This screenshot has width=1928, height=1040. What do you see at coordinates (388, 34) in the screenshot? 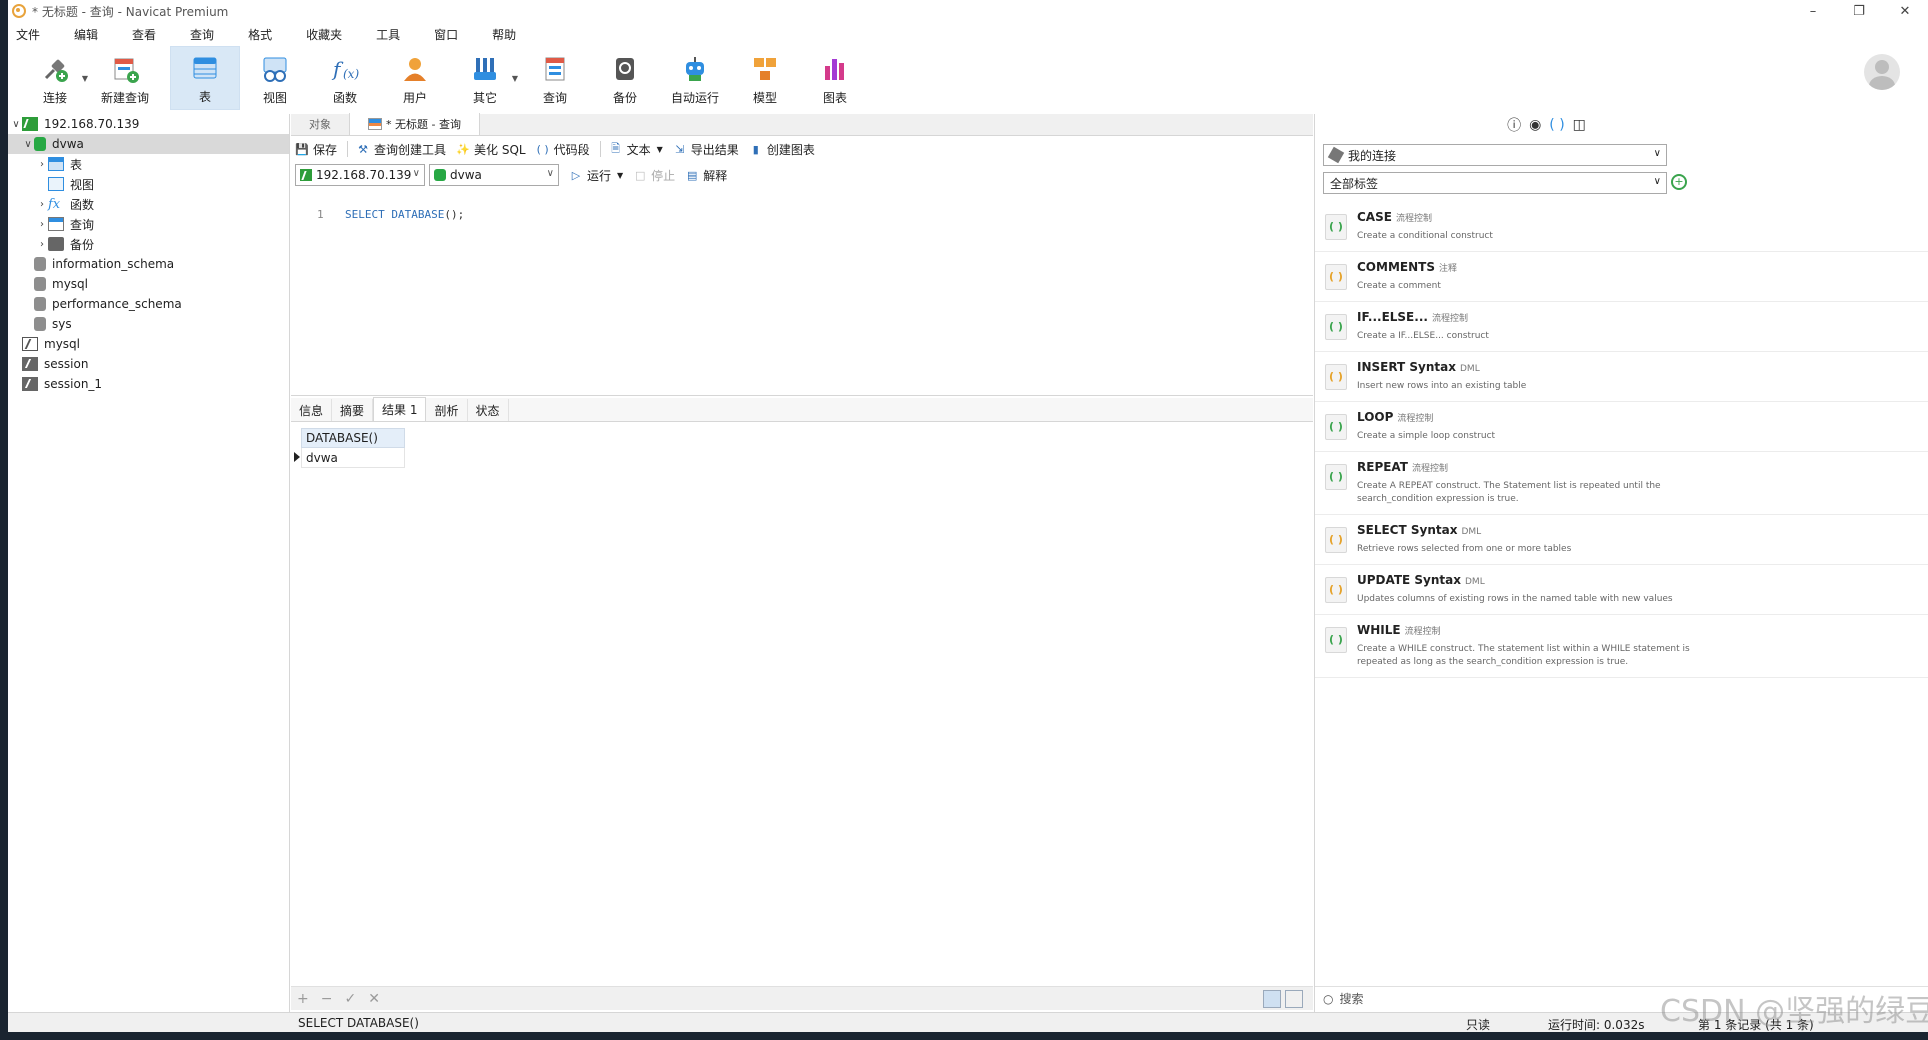
I see `menu-tools: 工具` at bounding box center [388, 34].